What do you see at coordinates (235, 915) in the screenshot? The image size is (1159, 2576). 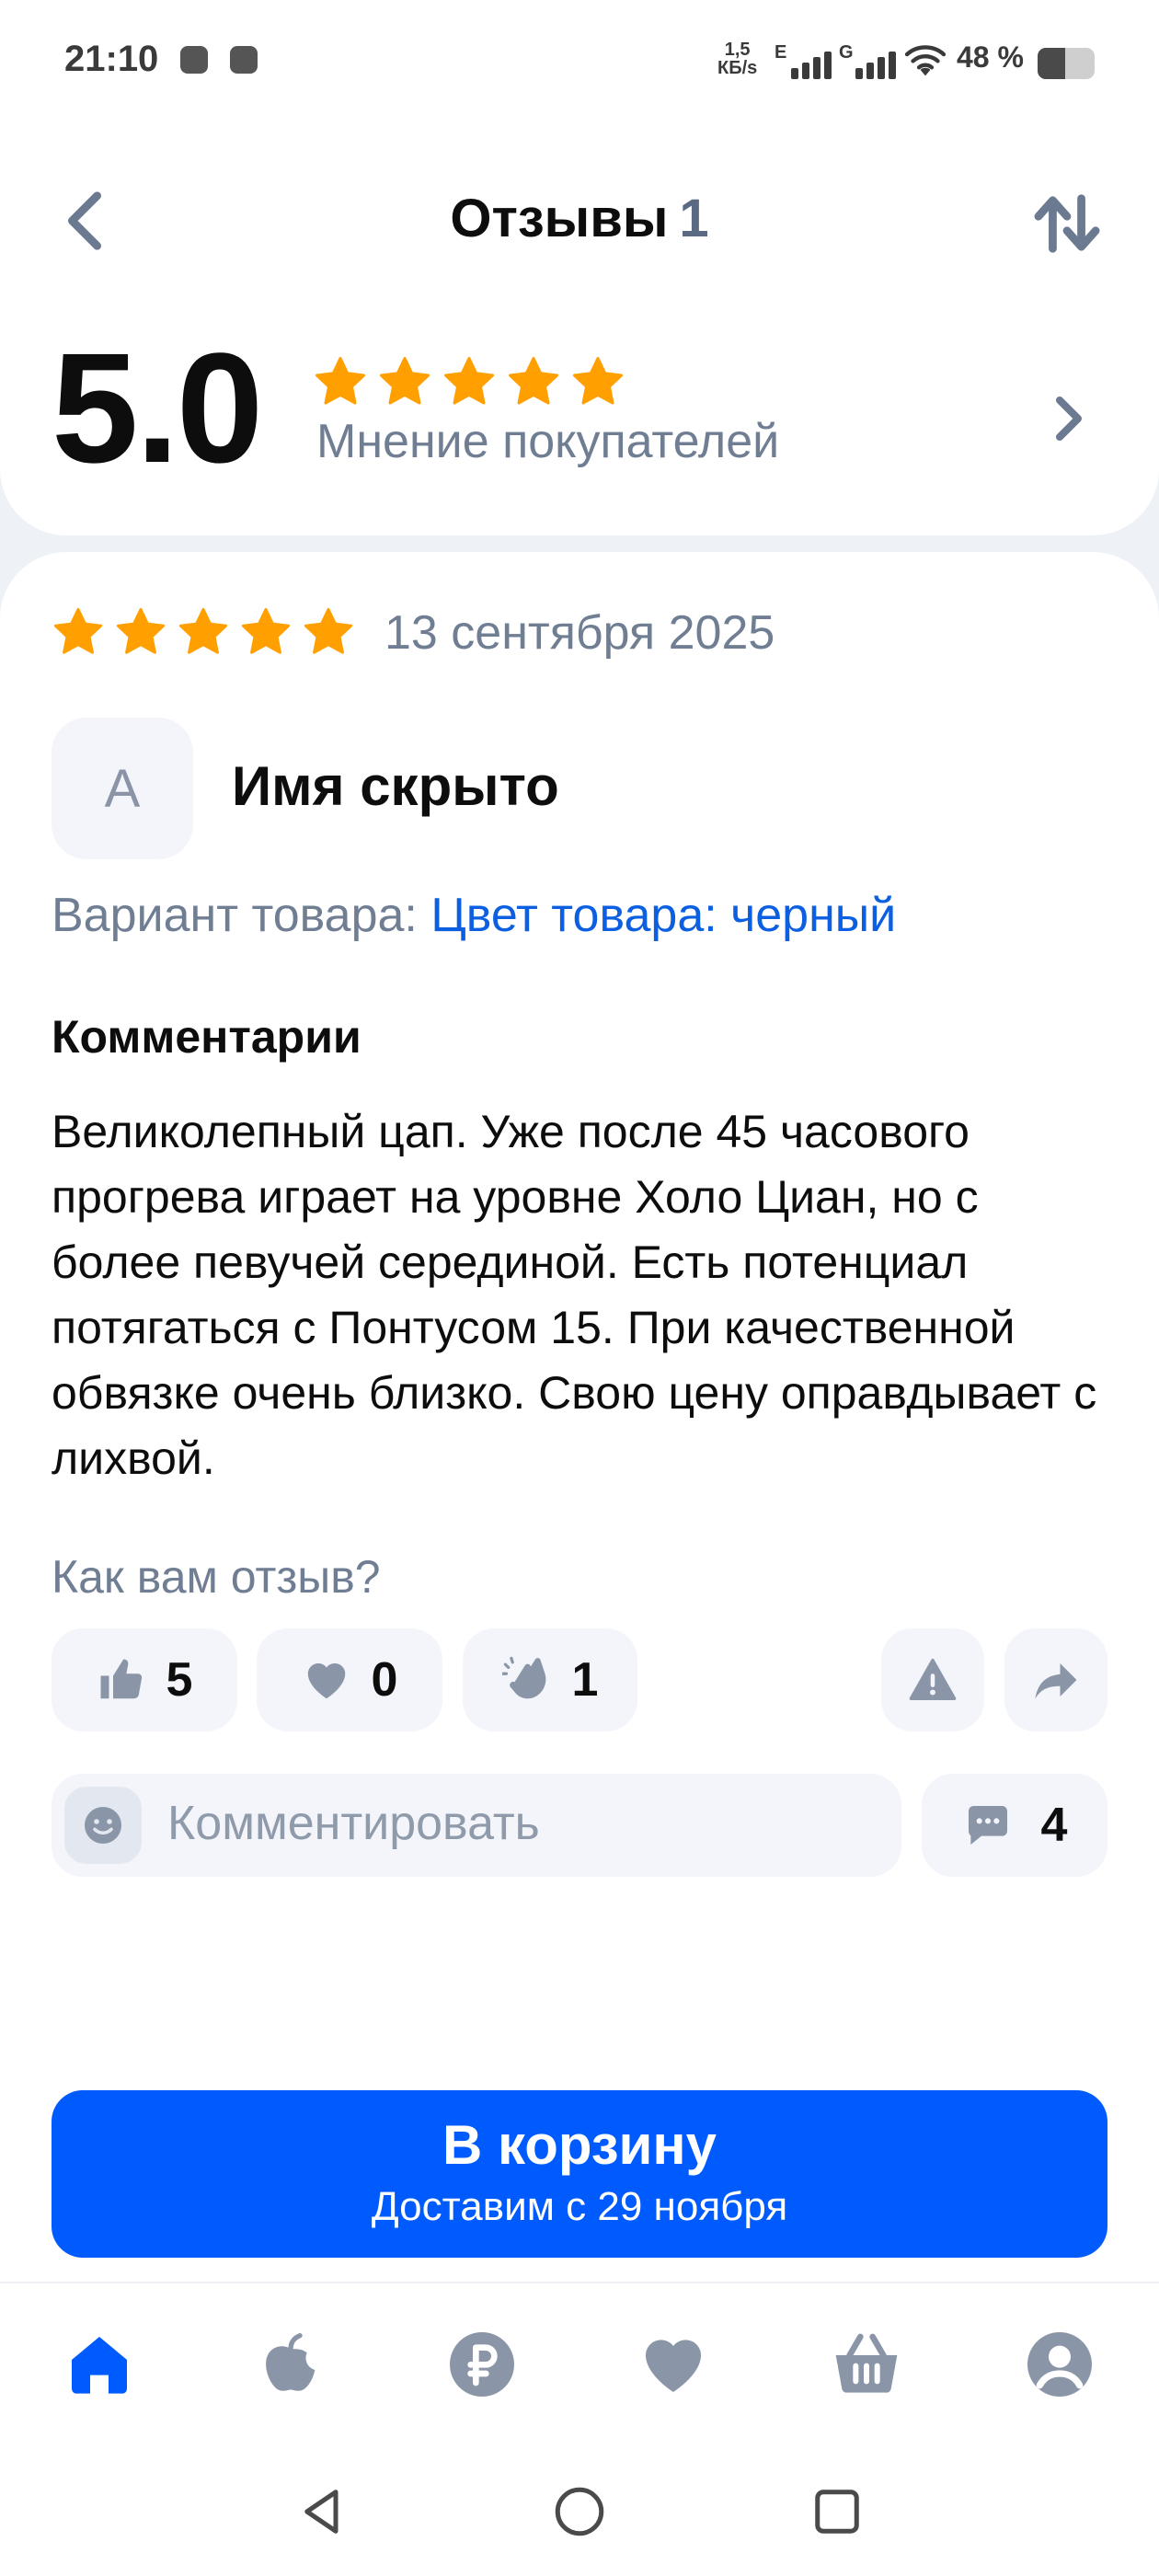 I see `variant-label: Вариант товара:` at bounding box center [235, 915].